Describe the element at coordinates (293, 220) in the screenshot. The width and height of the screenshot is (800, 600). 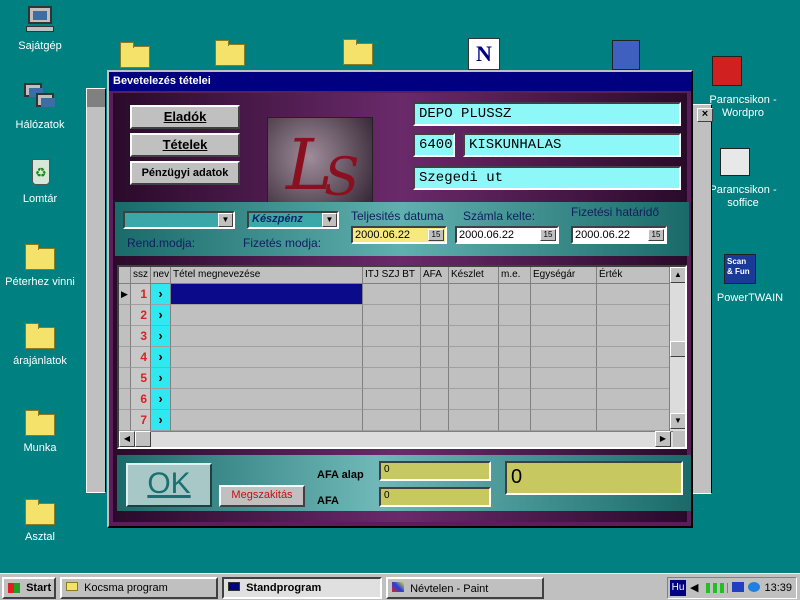
I see `fizetes-modja-select: Készpénz ▼` at that location.